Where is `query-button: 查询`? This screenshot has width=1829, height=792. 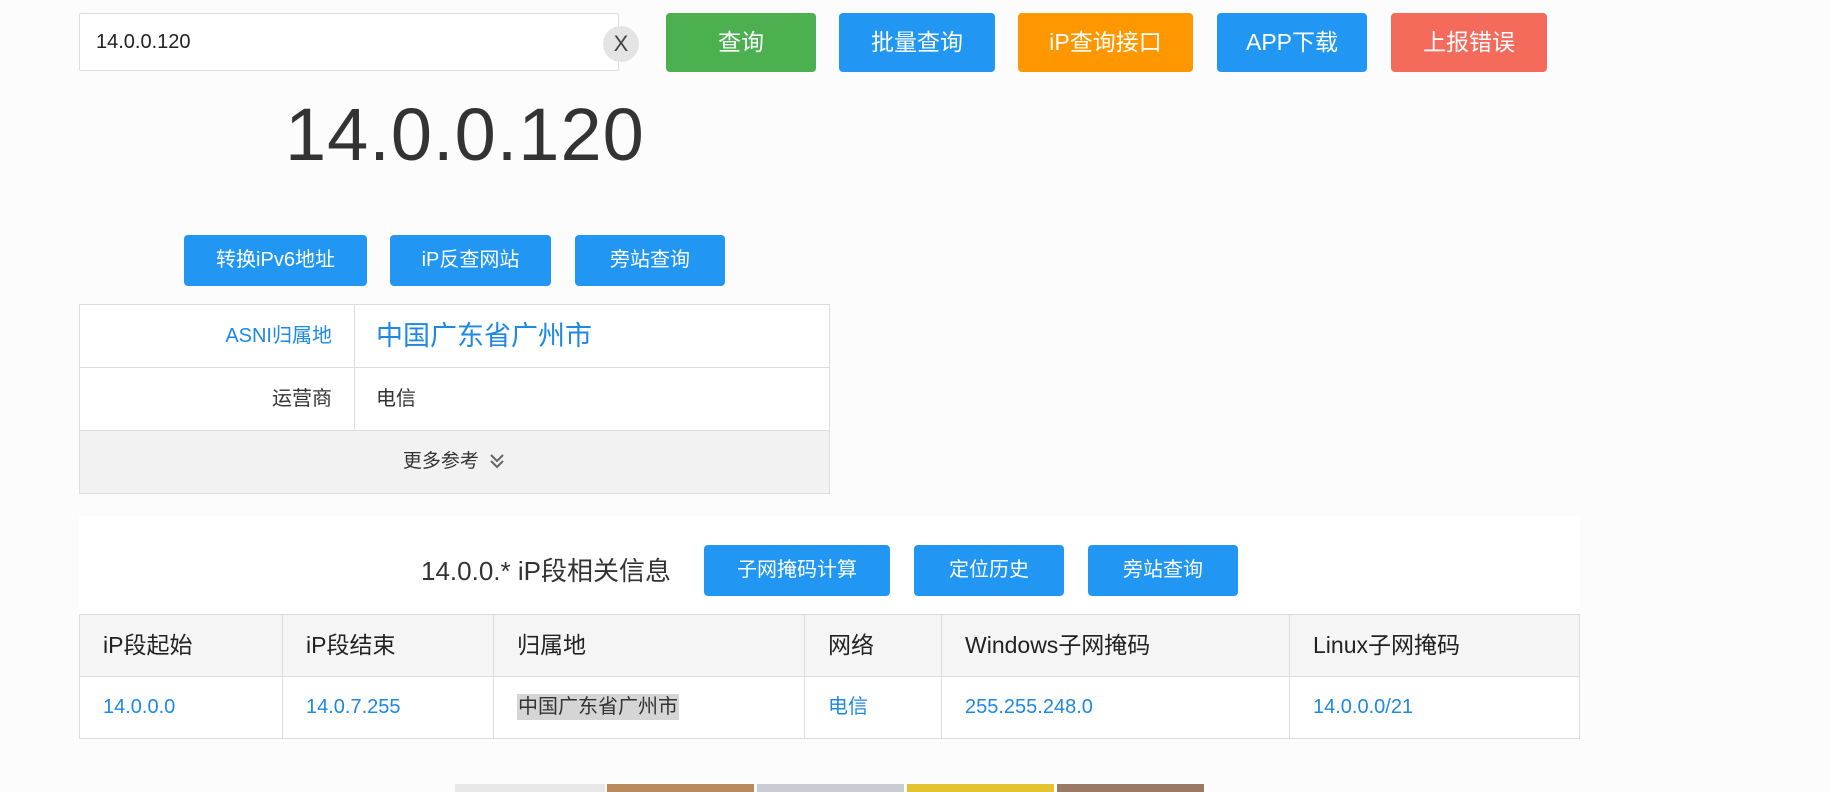
query-button: 查询 is located at coordinates (741, 42).